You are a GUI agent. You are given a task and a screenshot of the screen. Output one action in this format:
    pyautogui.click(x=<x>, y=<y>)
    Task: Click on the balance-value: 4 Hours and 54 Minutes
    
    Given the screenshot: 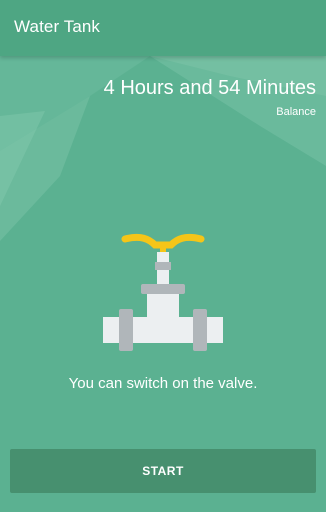 What is the action you would take?
    pyautogui.click(x=209, y=88)
    